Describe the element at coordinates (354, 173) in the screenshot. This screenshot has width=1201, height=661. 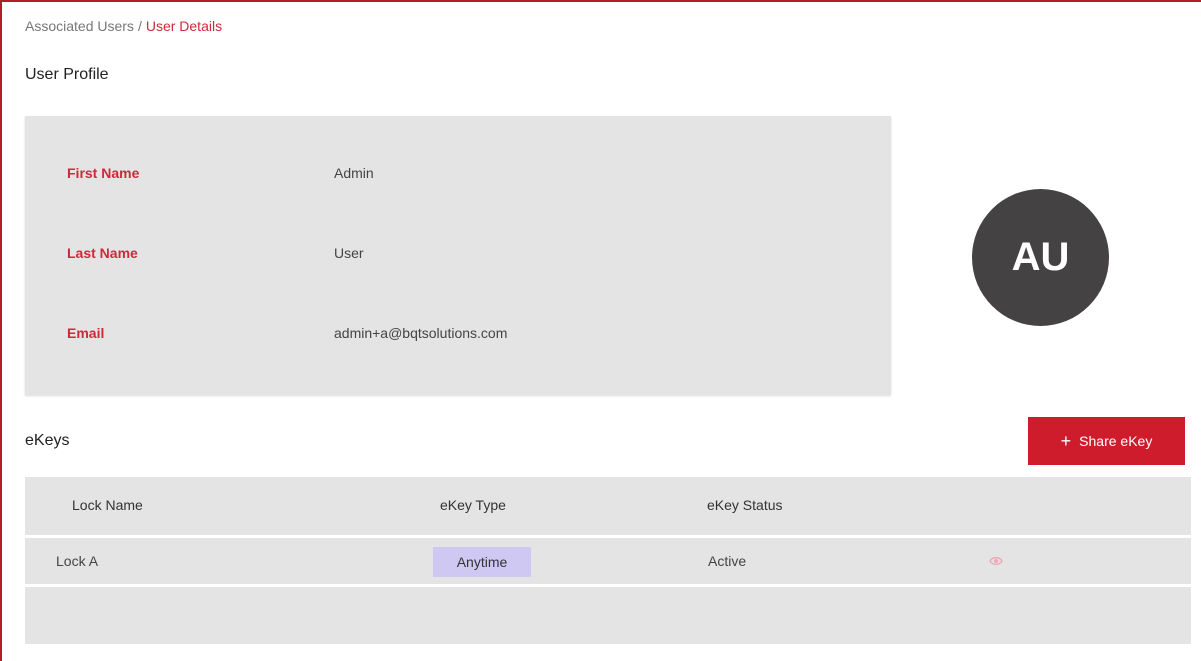
I see `first-name-value: Admin` at that location.